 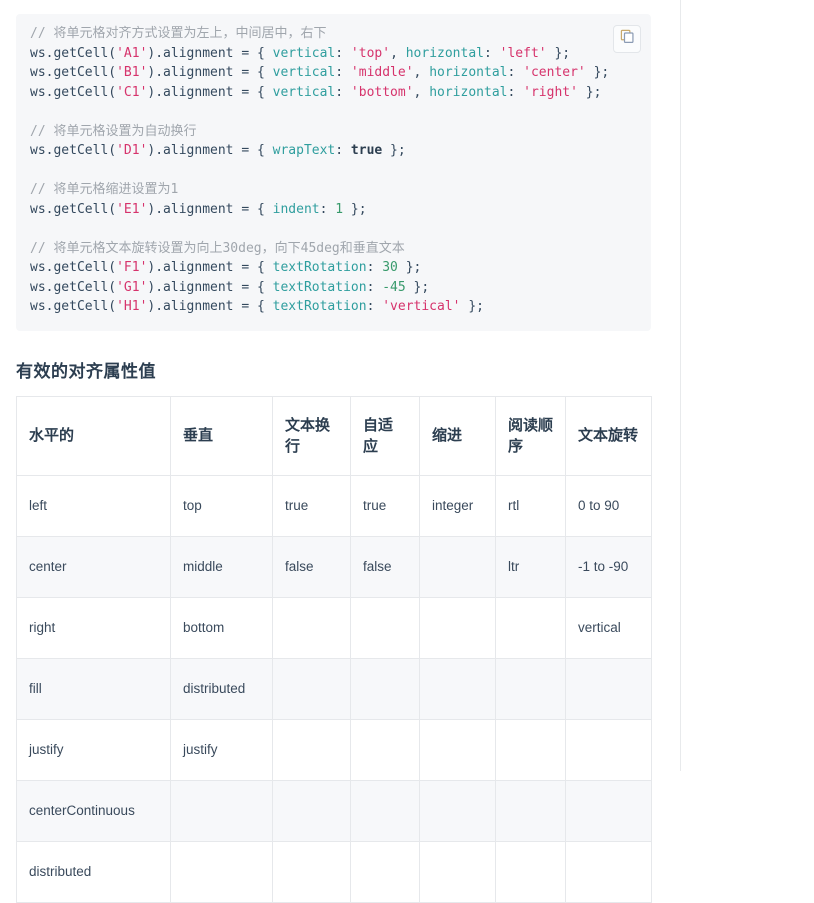 What do you see at coordinates (304, 72) in the screenshot?
I see `code-token: vertical` at bounding box center [304, 72].